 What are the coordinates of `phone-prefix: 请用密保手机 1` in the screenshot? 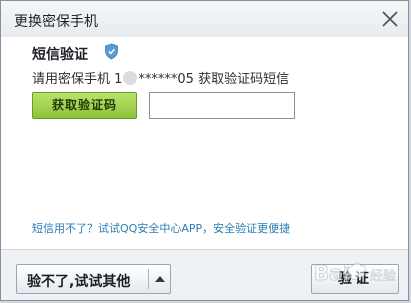 It's located at (77, 79).